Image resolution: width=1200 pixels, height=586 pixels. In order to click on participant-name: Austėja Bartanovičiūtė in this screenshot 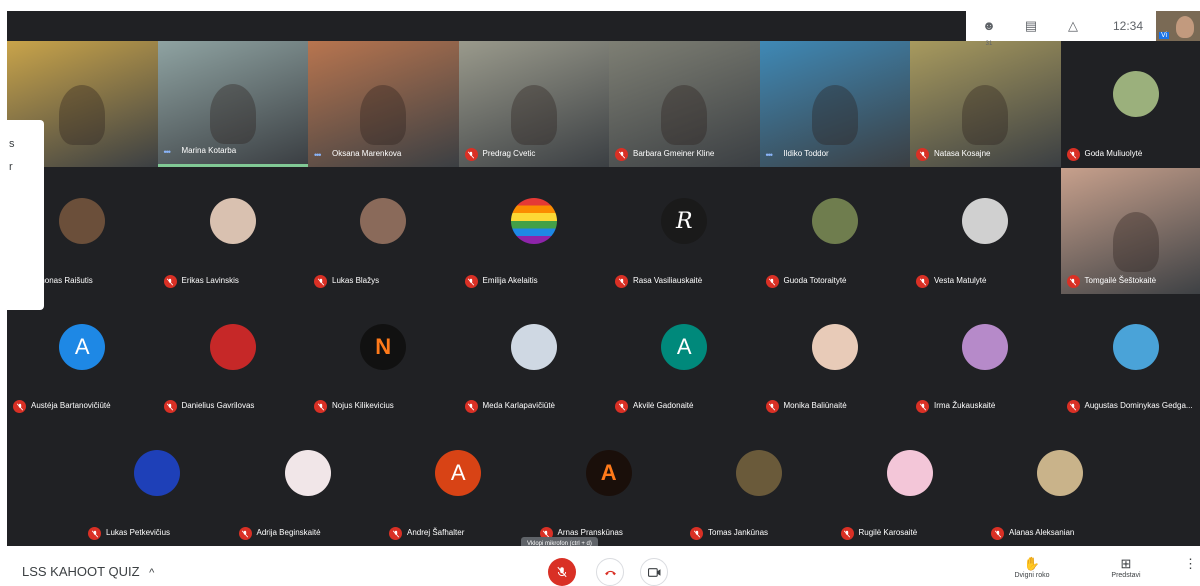, I will do `click(71, 405)`.